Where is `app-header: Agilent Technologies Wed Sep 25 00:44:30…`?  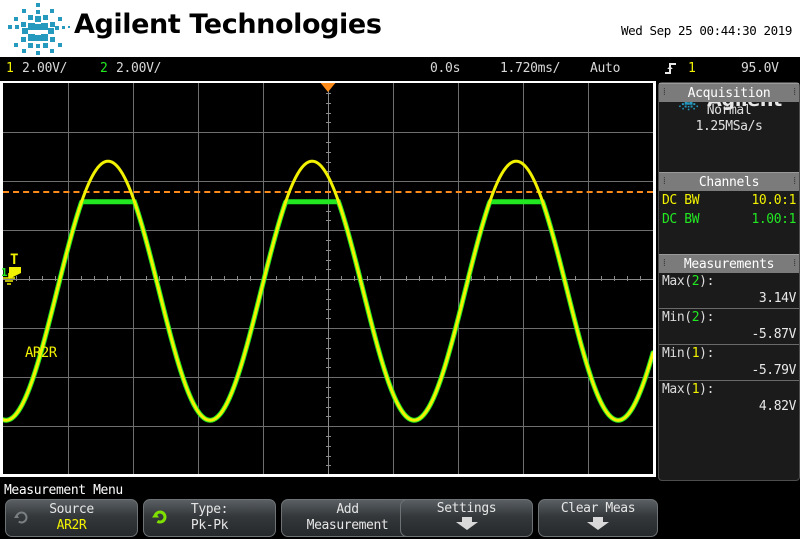 app-header: Agilent Technologies Wed Sep 25 00:44:30… is located at coordinates (400, 28).